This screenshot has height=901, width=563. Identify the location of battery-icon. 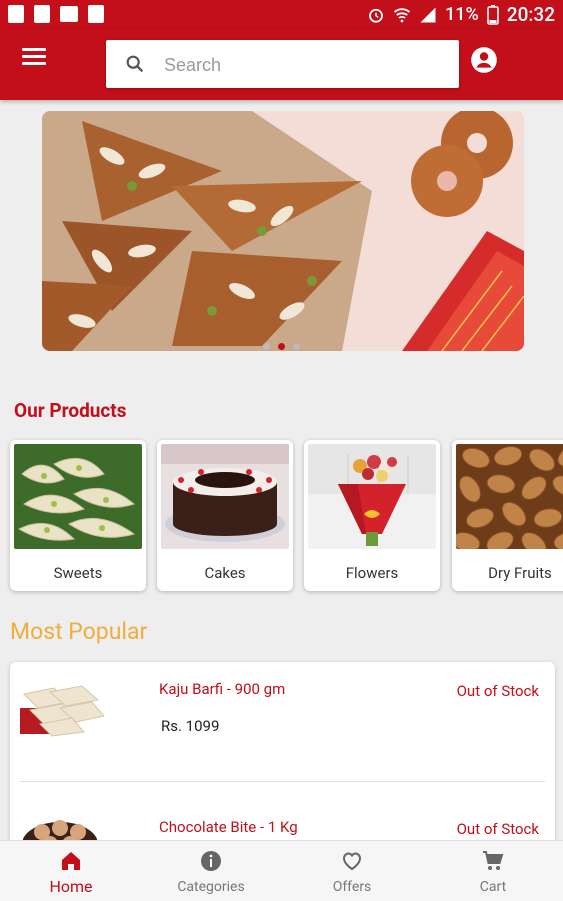
(492, 14).